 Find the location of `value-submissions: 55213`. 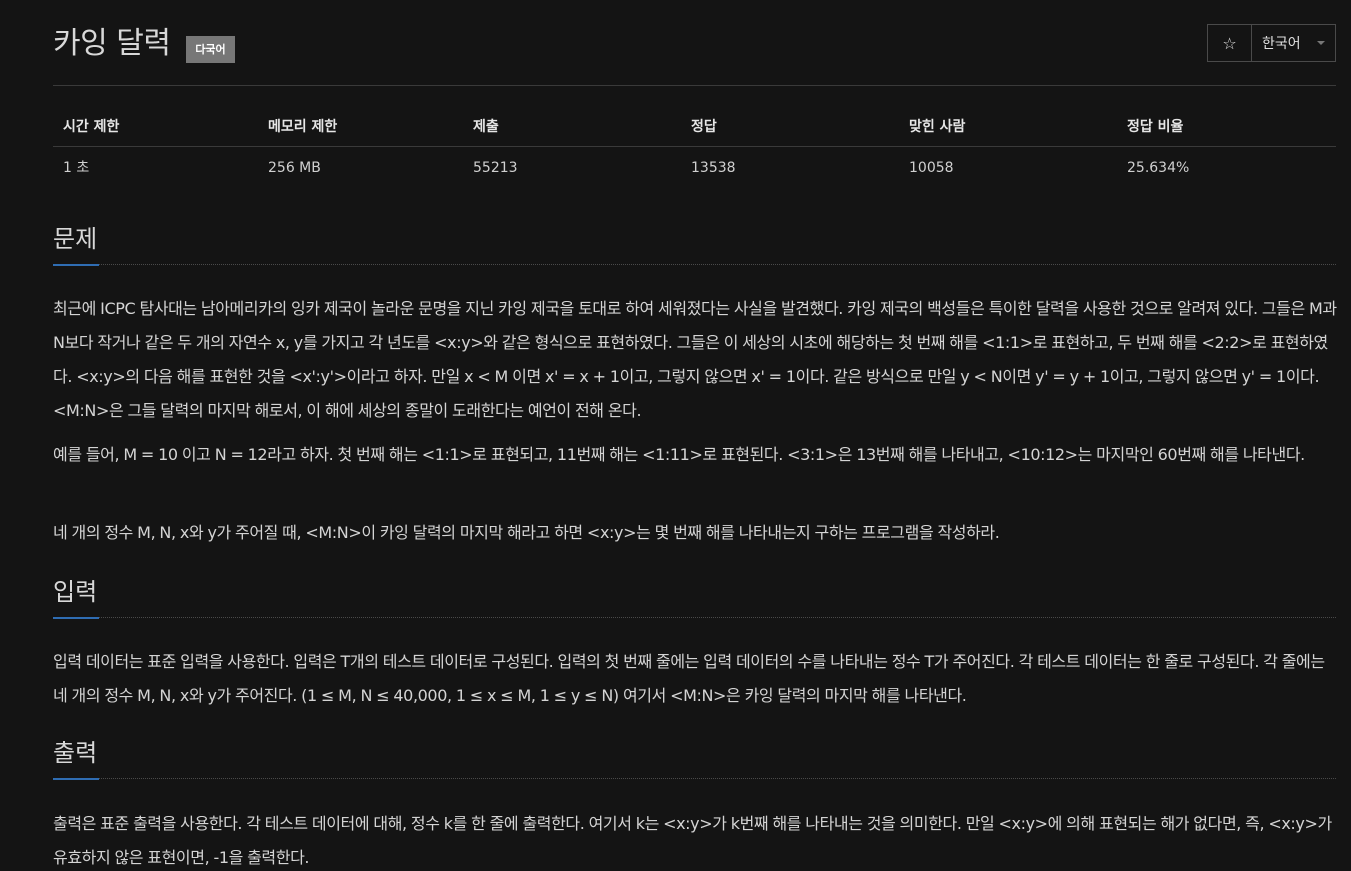

value-submissions: 55213 is located at coordinates (495, 168).